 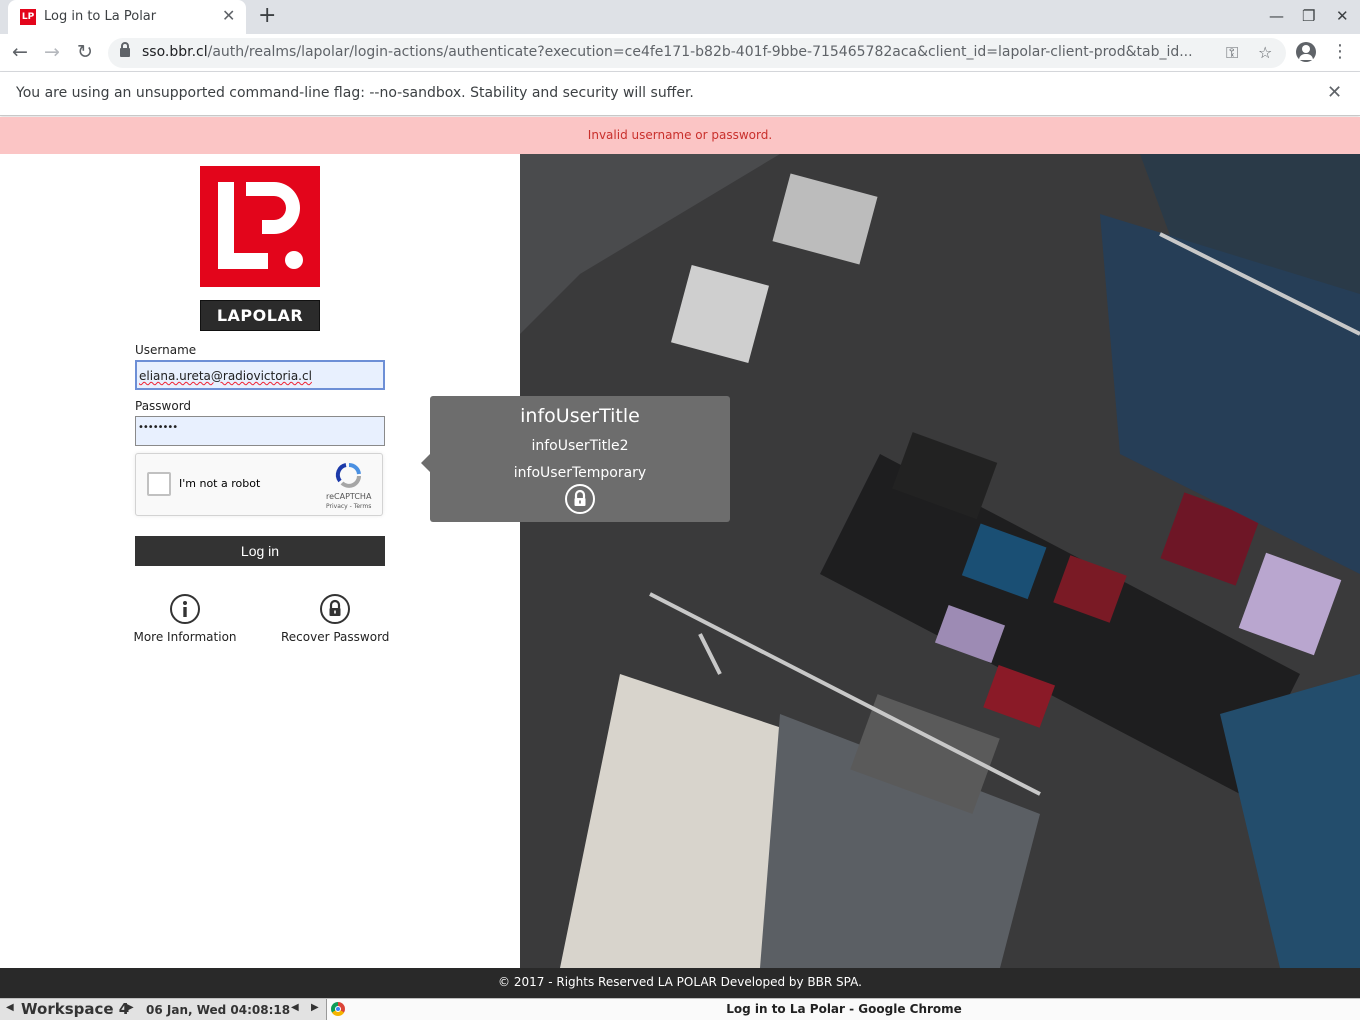 What do you see at coordinates (185, 637) in the screenshot?
I see `more-information-label: More Information` at bounding box center [185, 637].